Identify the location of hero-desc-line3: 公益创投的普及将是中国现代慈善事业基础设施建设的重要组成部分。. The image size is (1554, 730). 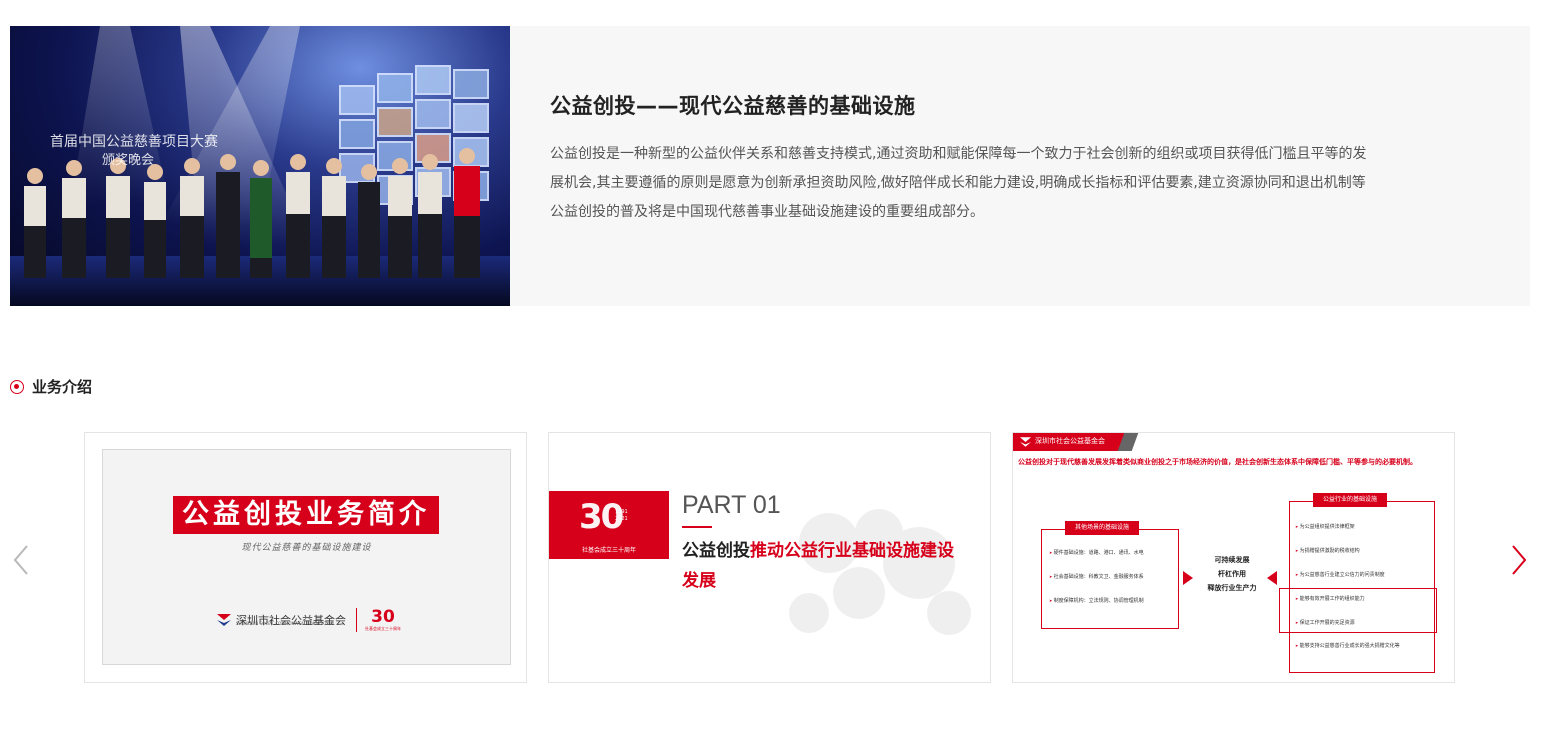
(767, 212).